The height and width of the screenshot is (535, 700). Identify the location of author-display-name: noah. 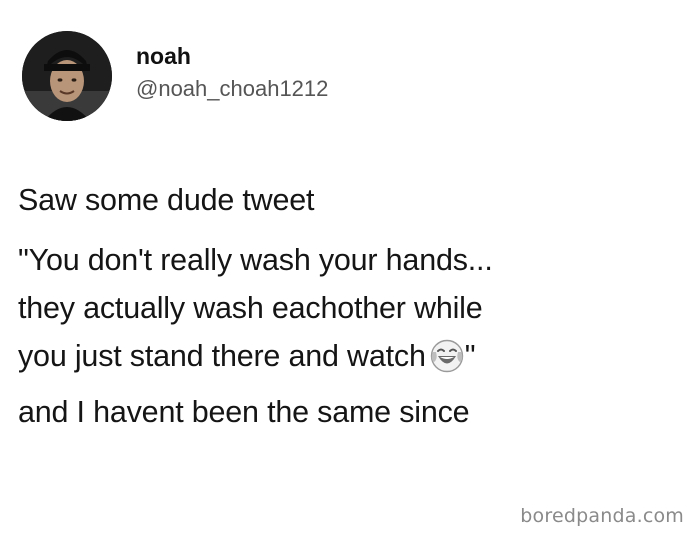
(232, 56).